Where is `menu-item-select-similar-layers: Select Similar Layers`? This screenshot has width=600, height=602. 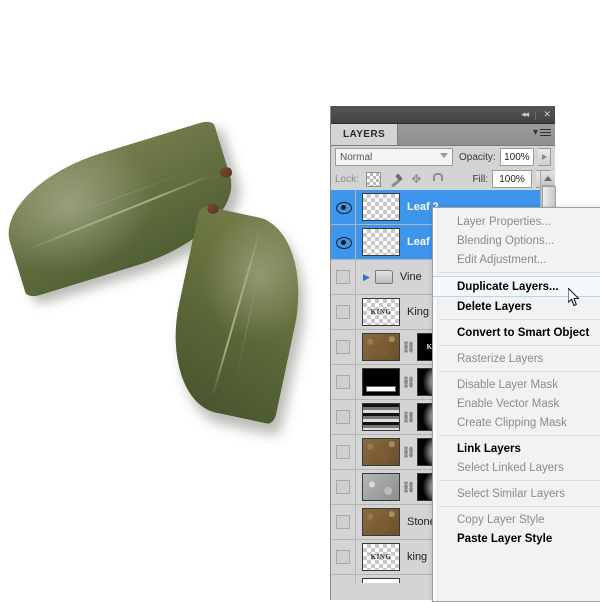 menu-item-select-similar-layers: Select Similar Layers is located at coordinates (511, 493).